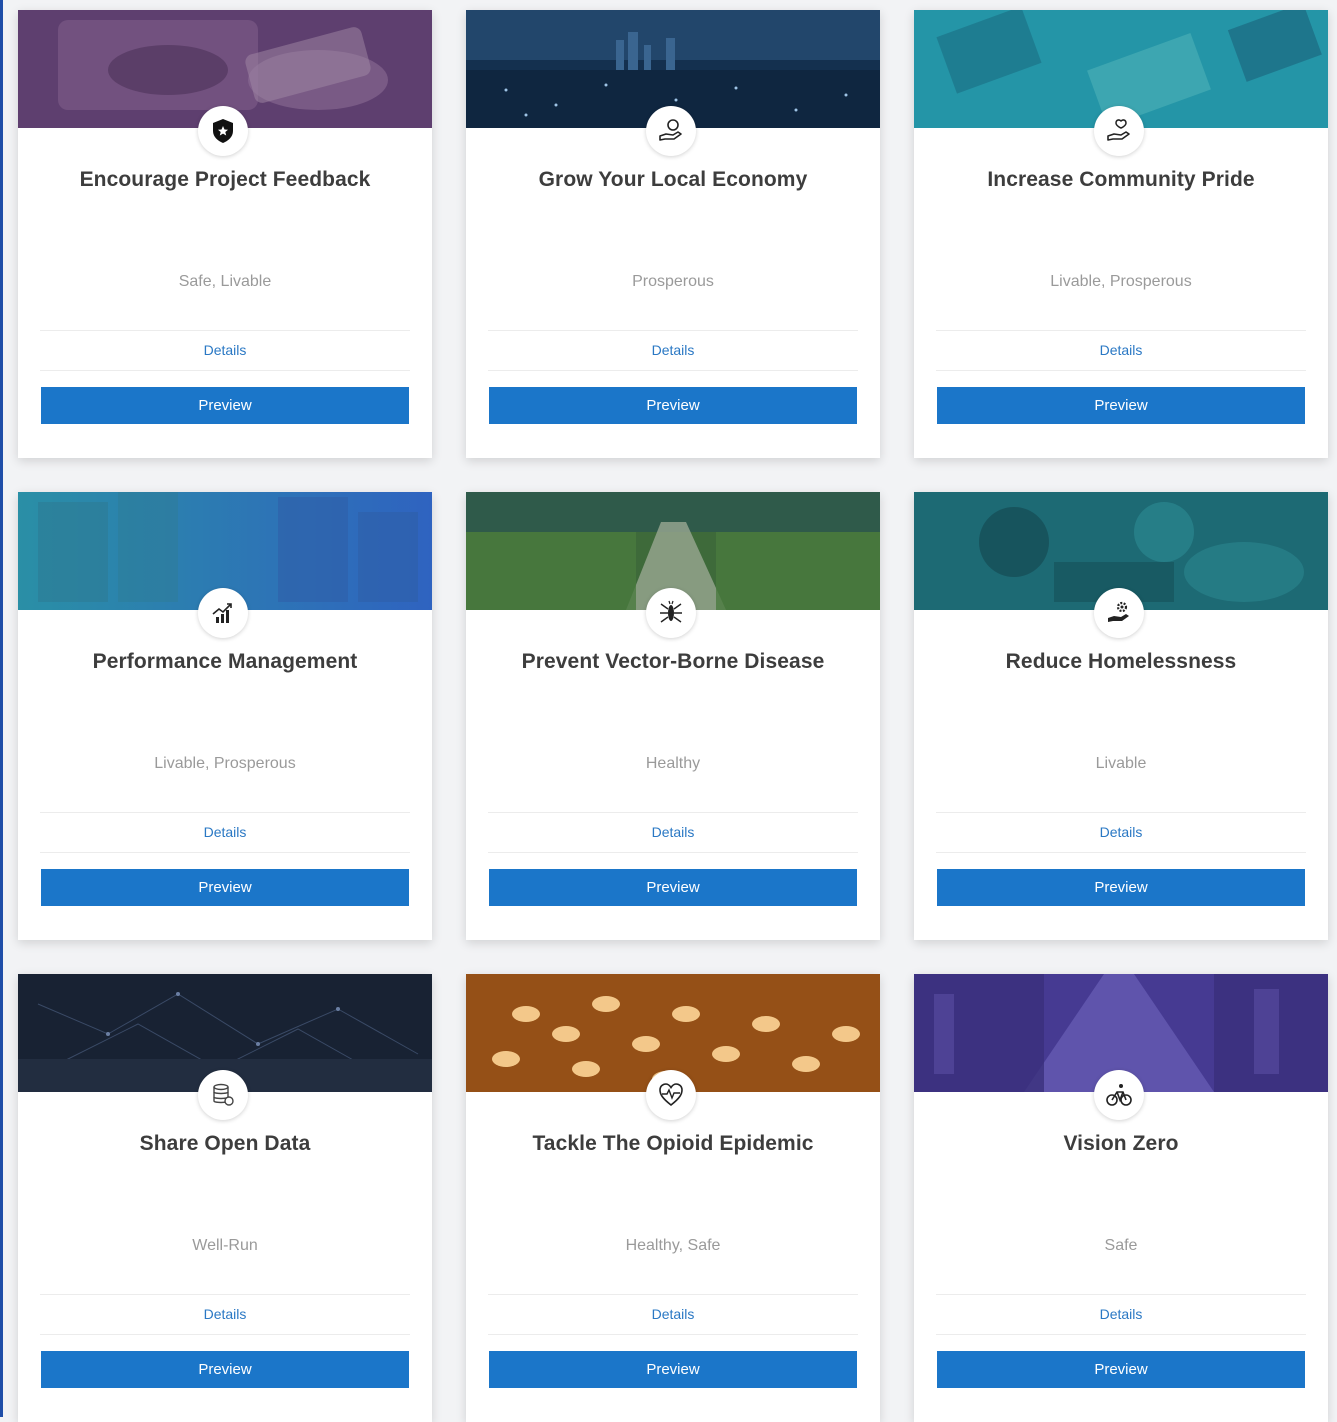  What do you see at coordinates (1121, 763) in the screenshot?
I see `card-tags: Livable` at bounding box center [1121, 763].